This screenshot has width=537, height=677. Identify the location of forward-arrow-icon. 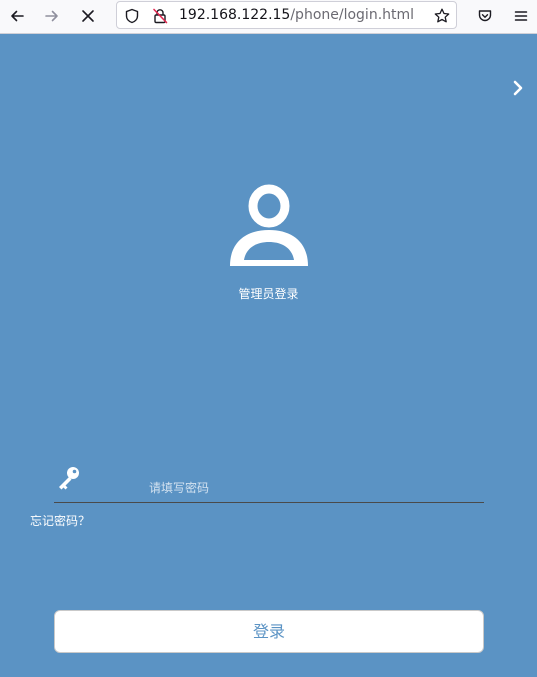
(51, 16).